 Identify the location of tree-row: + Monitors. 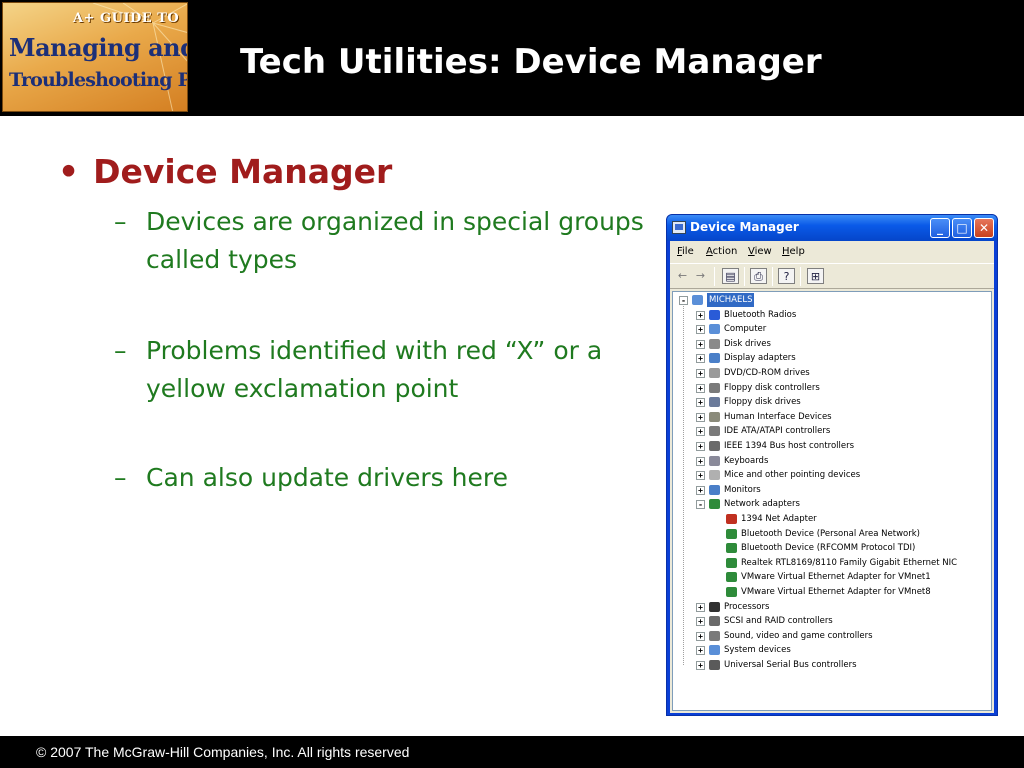
(832, 490).